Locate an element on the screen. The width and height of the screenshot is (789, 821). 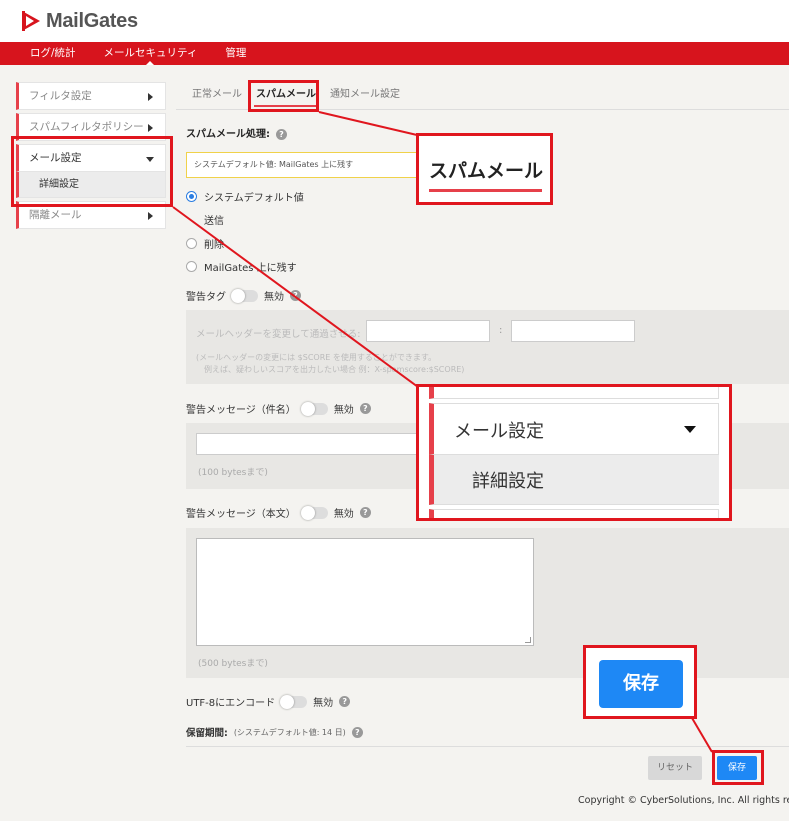
score-note-line1: (メールヘッダーの変更には $SCORE を使用することができます。 is located at coordinates (316, 357).